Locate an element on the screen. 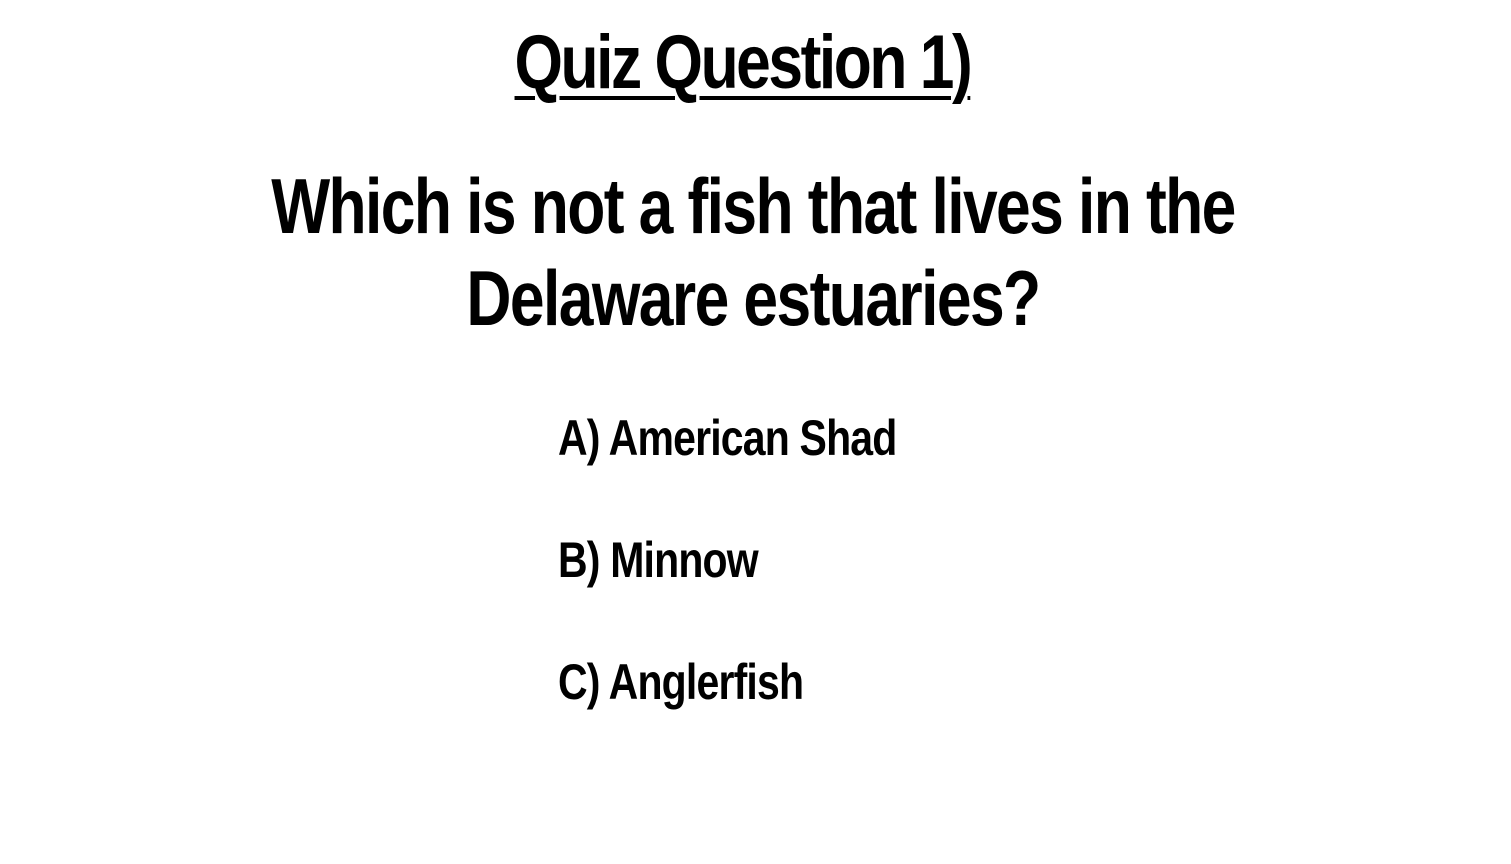 This screenshot has height=864, width=1511. option-c: C) Anglerfish is located at coordinates (681, 682).